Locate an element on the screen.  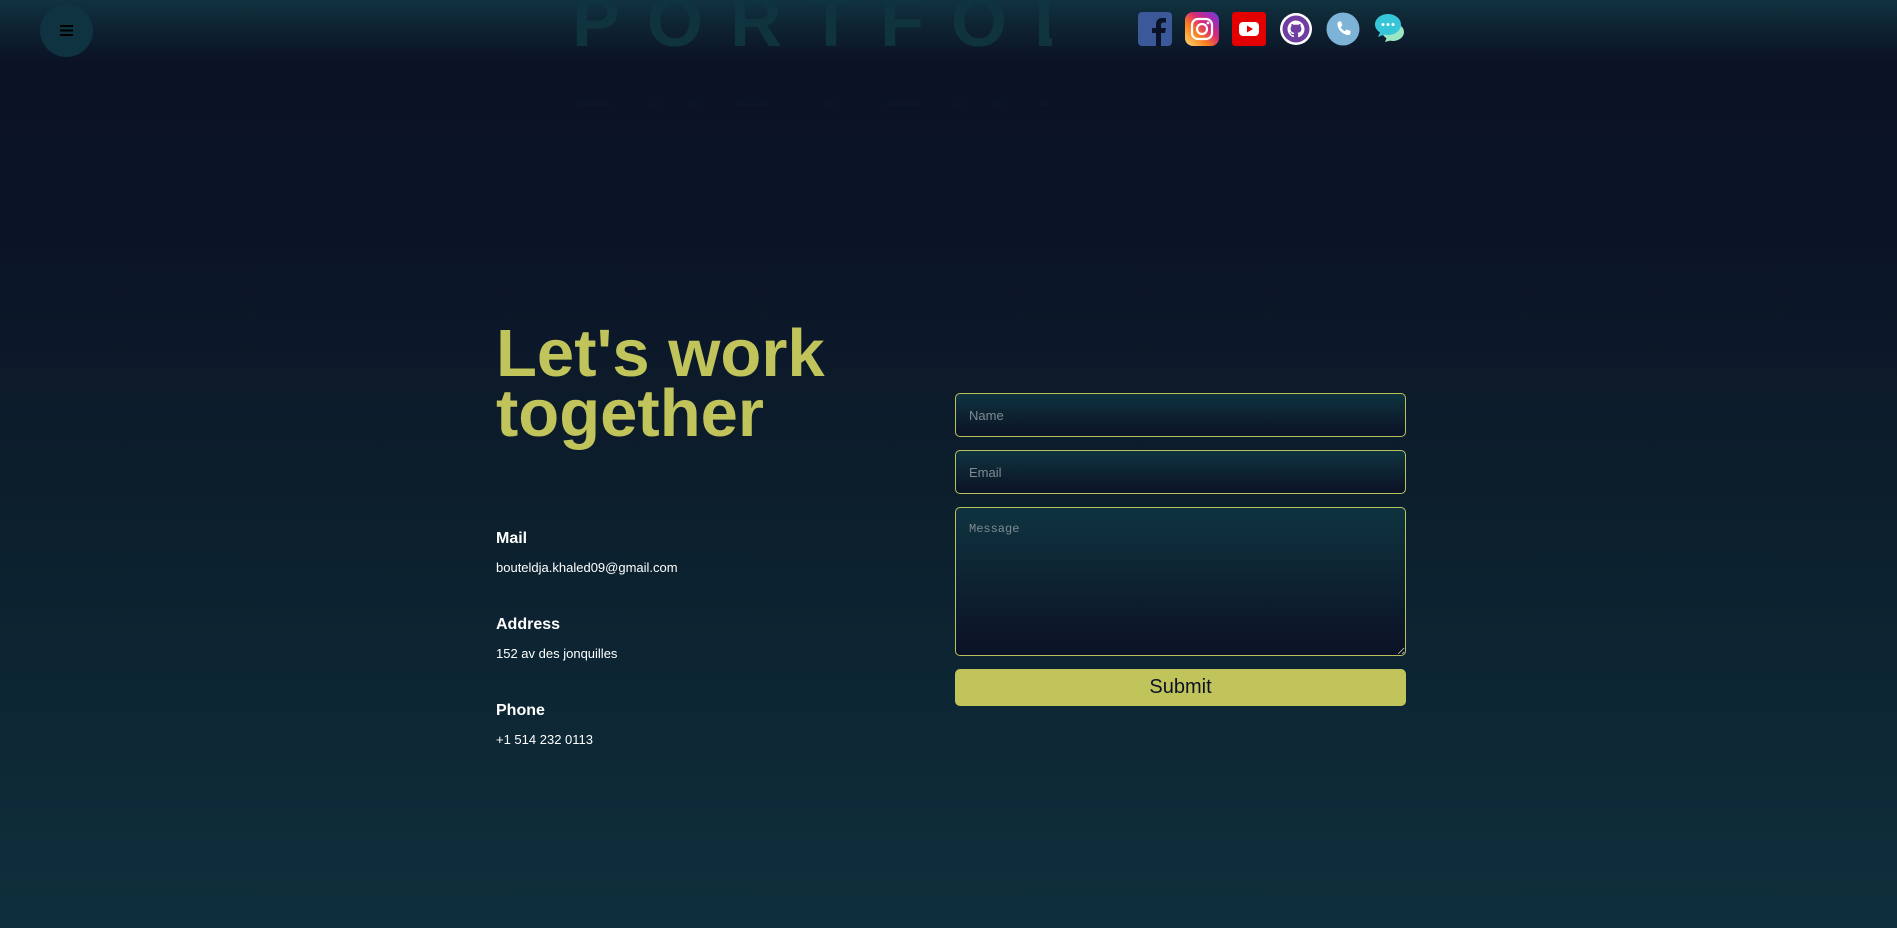
chat-link is located at coordinates (1390, 29).